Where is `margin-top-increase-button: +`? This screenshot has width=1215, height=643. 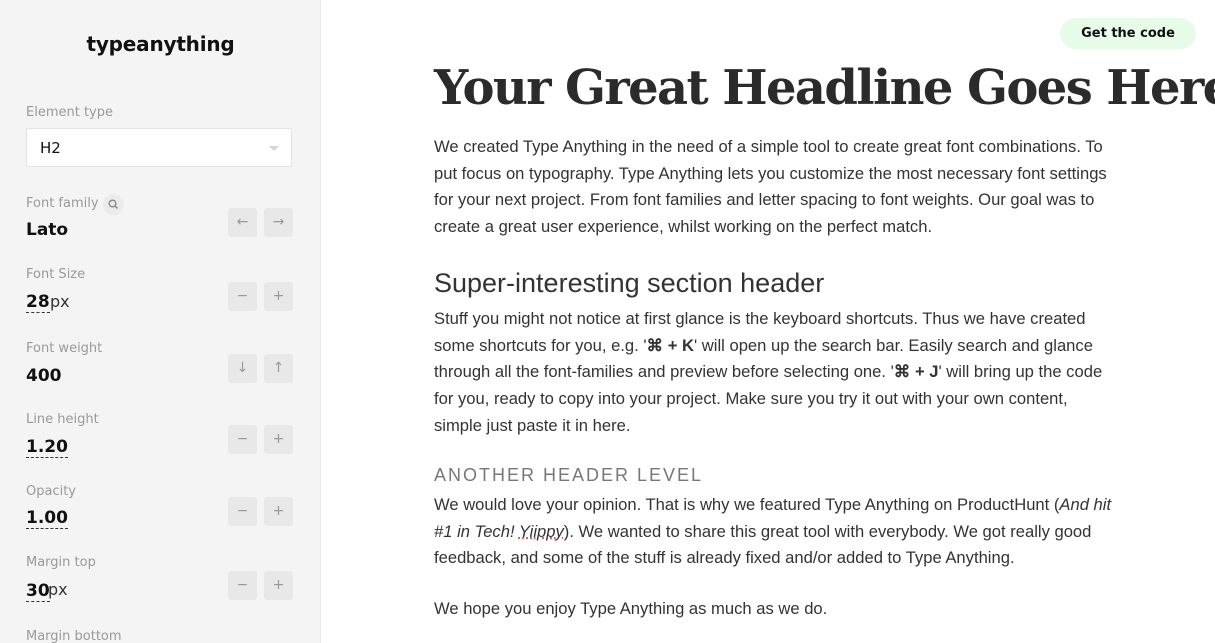 margin-top-increase-button: + is located at coordinates (278, 585).